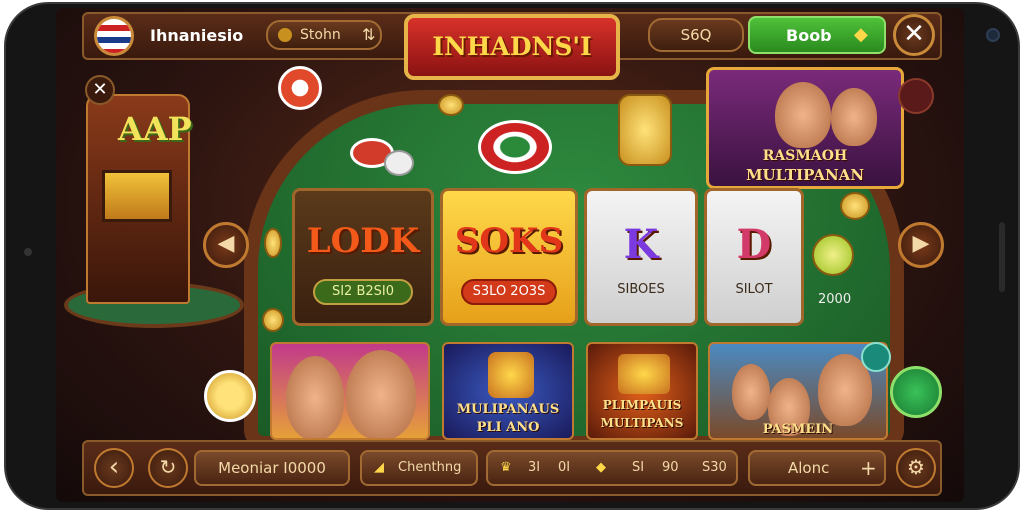  Describe the element at coordinates (914, 35) in the screenshot. I see `close-button: ✕` at that location.